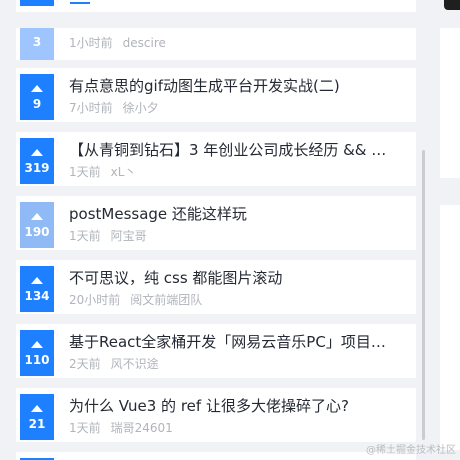 This screenshot has height=460, width=460. What do you see at coordinates (114, 108) in the screenshot?
I see `article-meta: 7小时前 徐小夕` at bounding box center [114, 108].